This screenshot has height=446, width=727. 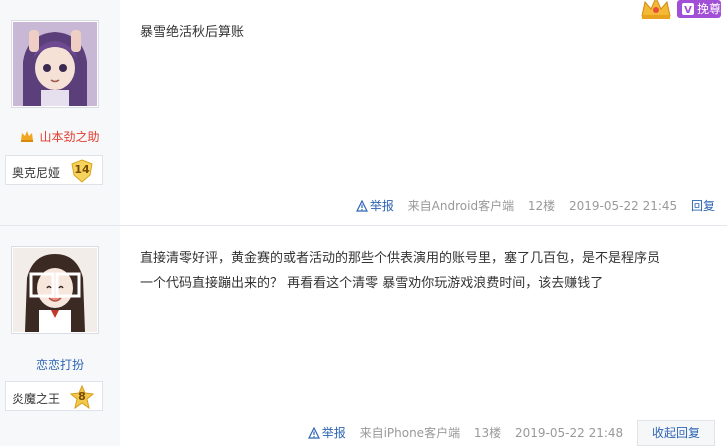 I want to click on author-sidebar: 山本劲之助 奥克尼娅 14, so click(x=60, y=113).